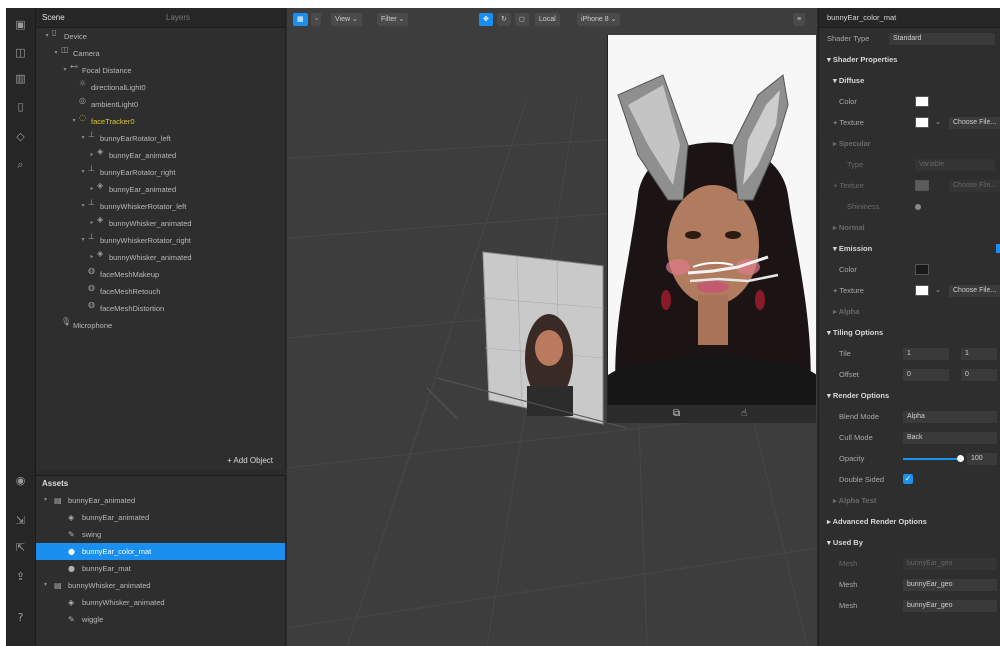 The image size is (1000, 646). I want to click on help-icon: ?, so click(20, 617).